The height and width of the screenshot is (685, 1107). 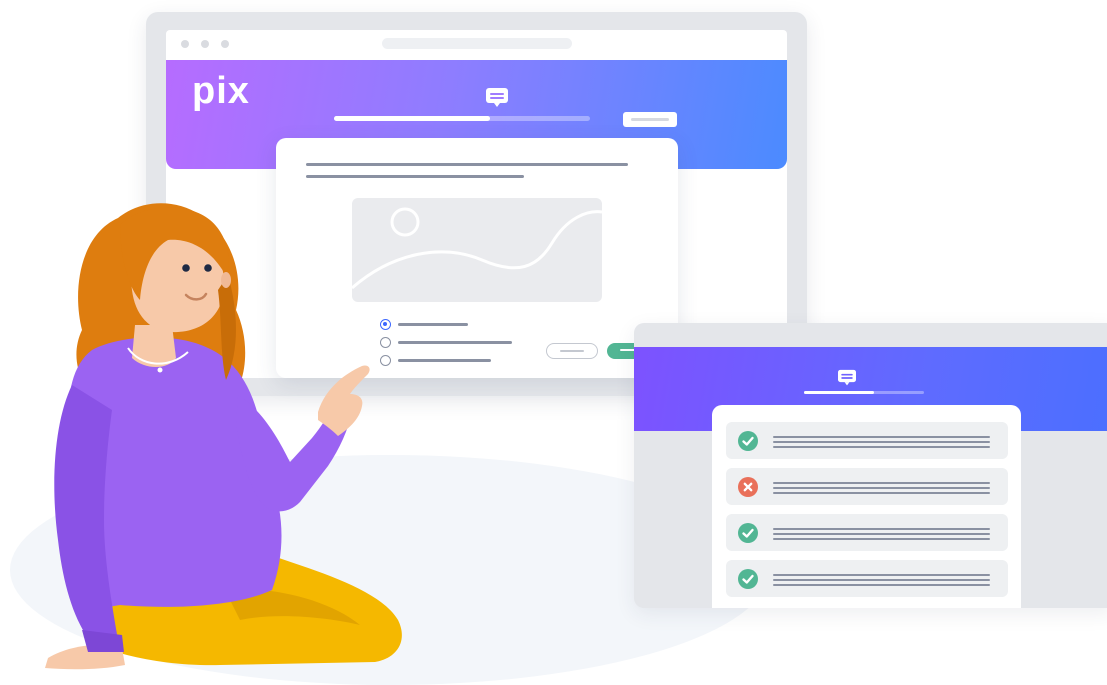 I want to click on address-bar, so click(x=477, y=43).